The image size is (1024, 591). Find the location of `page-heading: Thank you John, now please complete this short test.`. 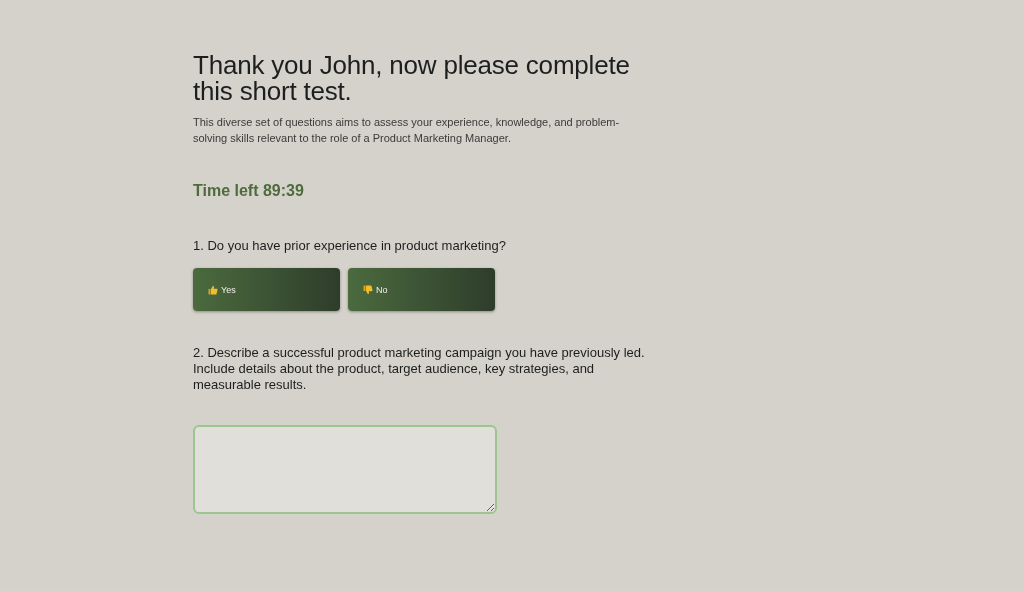

page-heading: Thank you John, now please complete this short test. is located at coordinates (412, 78).